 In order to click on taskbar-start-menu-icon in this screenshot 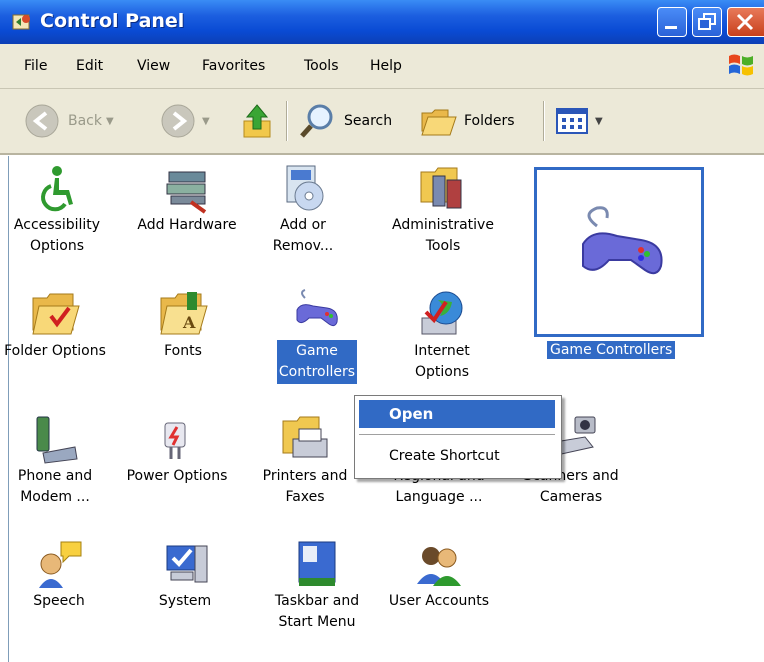, I will do `click(317, 563)`.